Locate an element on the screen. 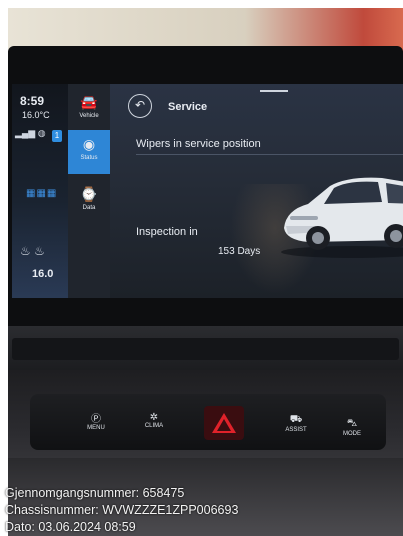  drag-handle is located at coordinates (274, 91).